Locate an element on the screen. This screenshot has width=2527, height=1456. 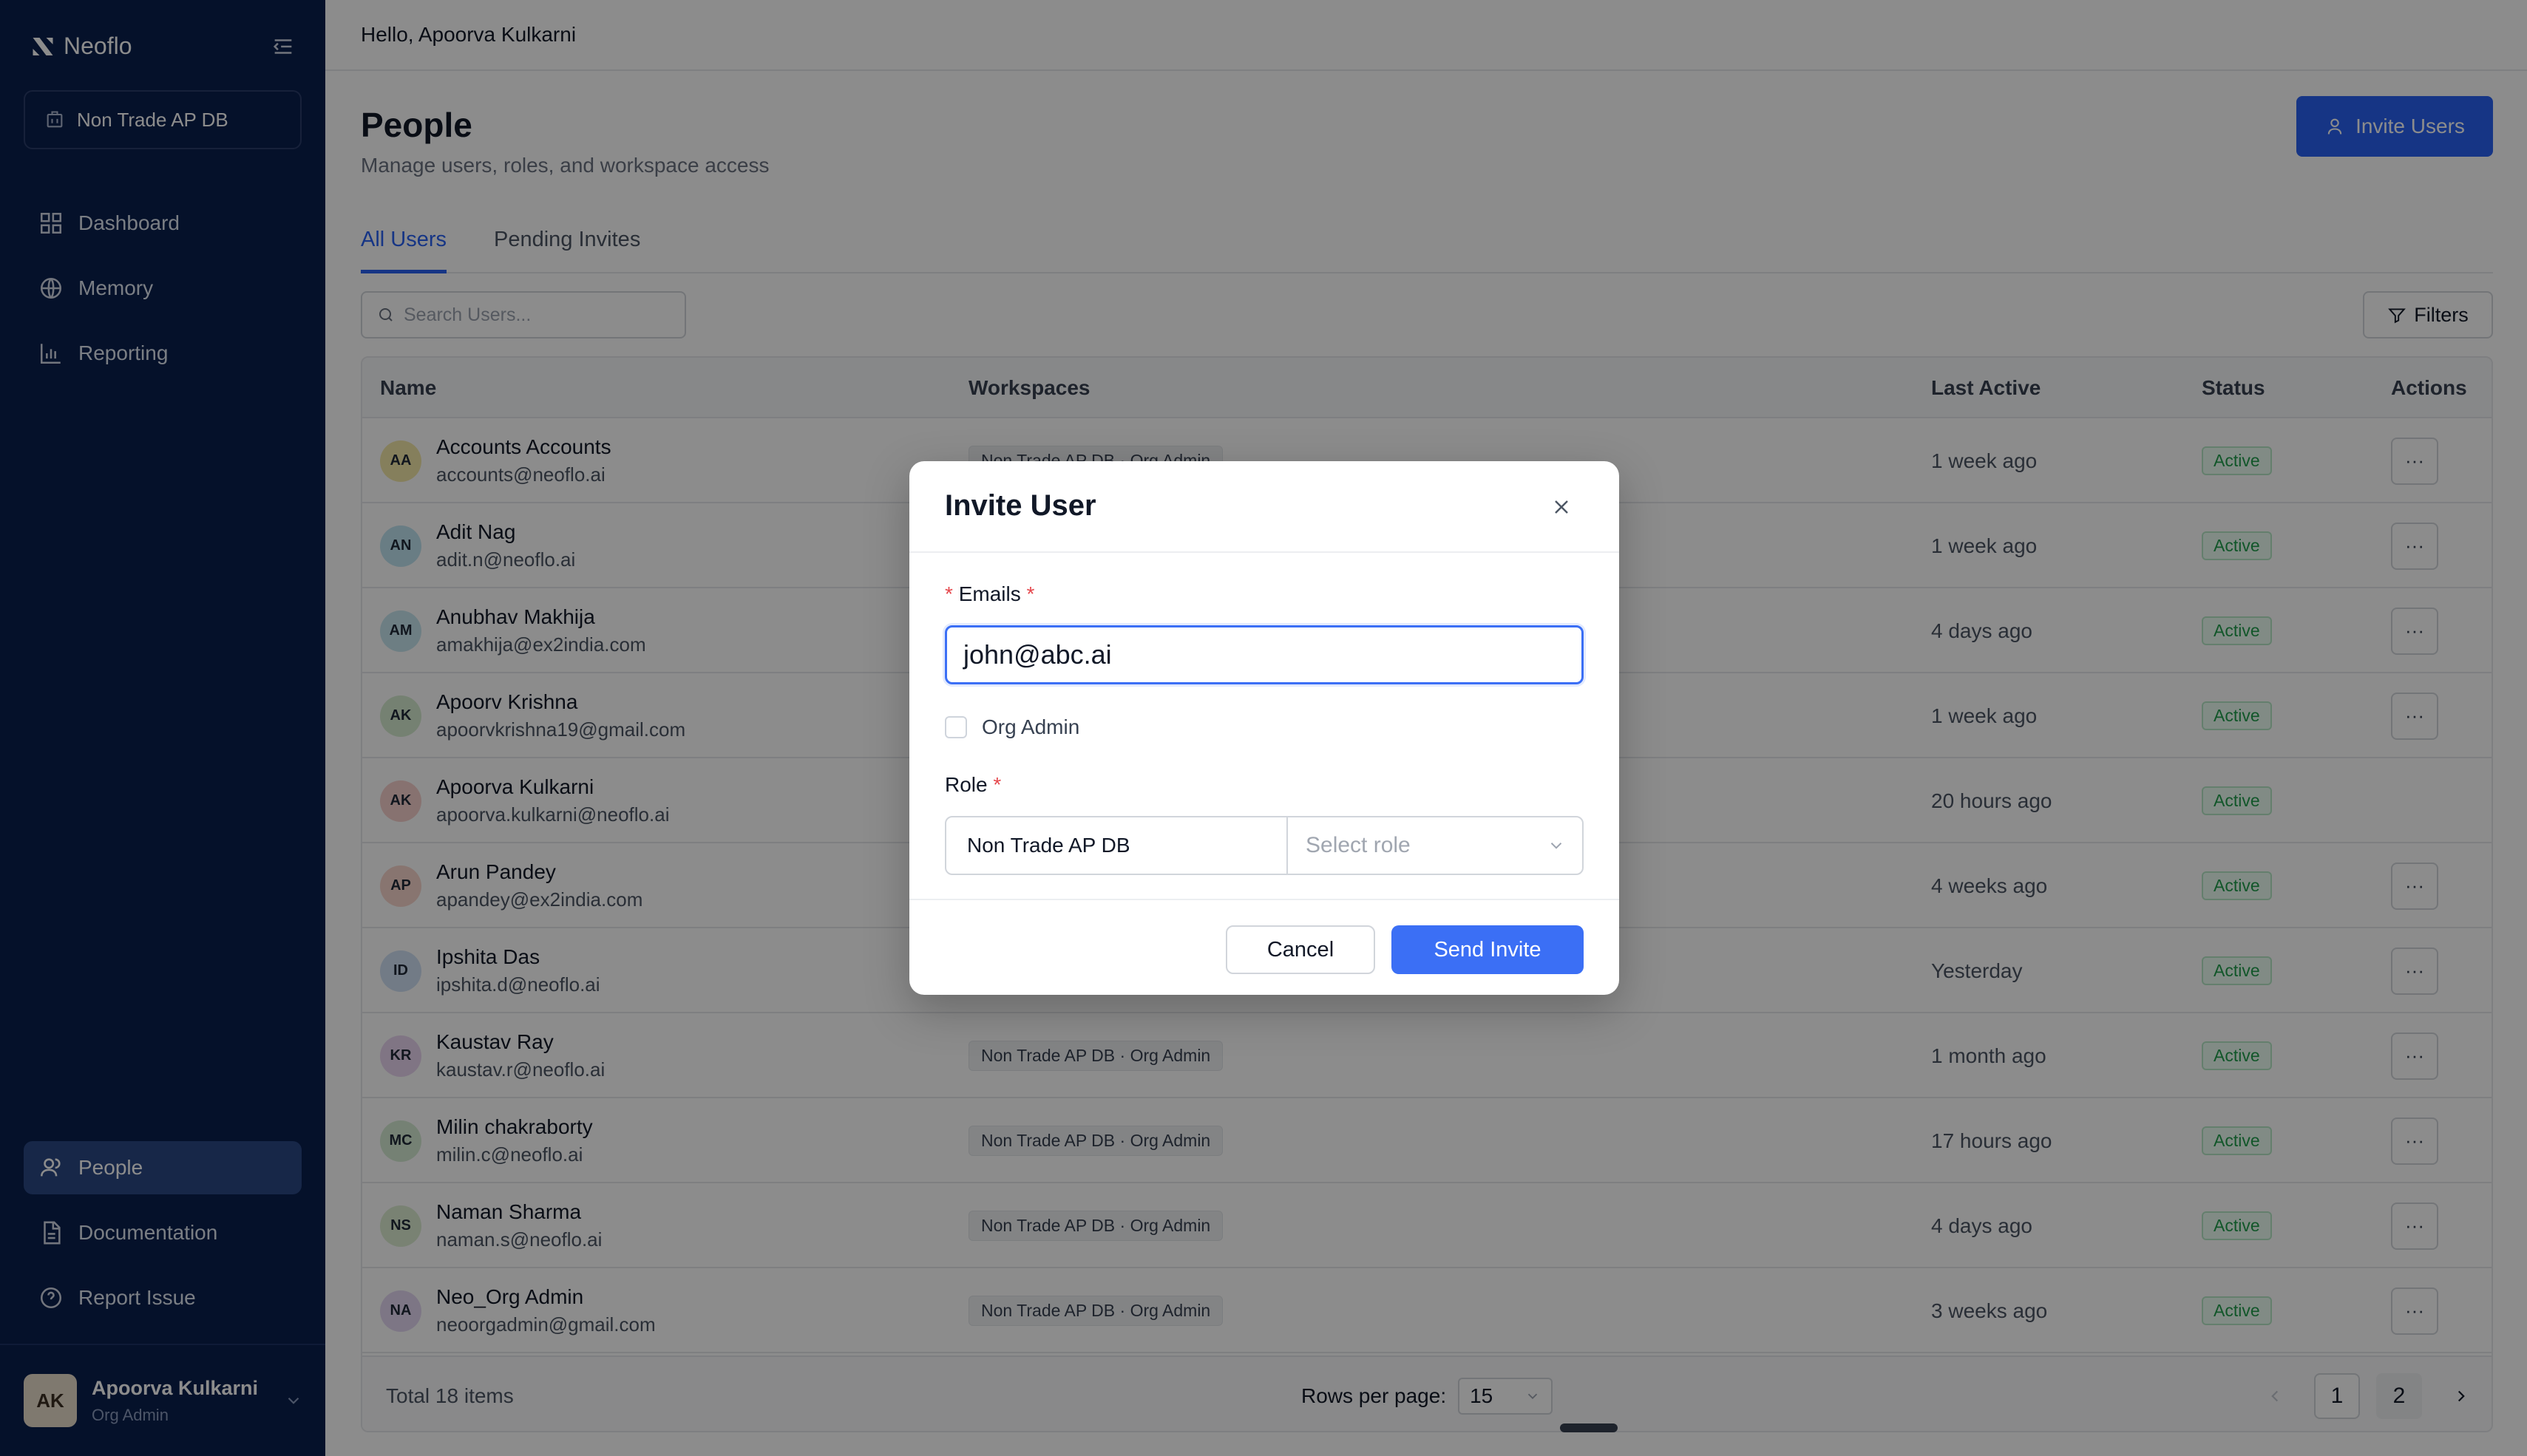
close-button is located at coordinates (1561, 507).